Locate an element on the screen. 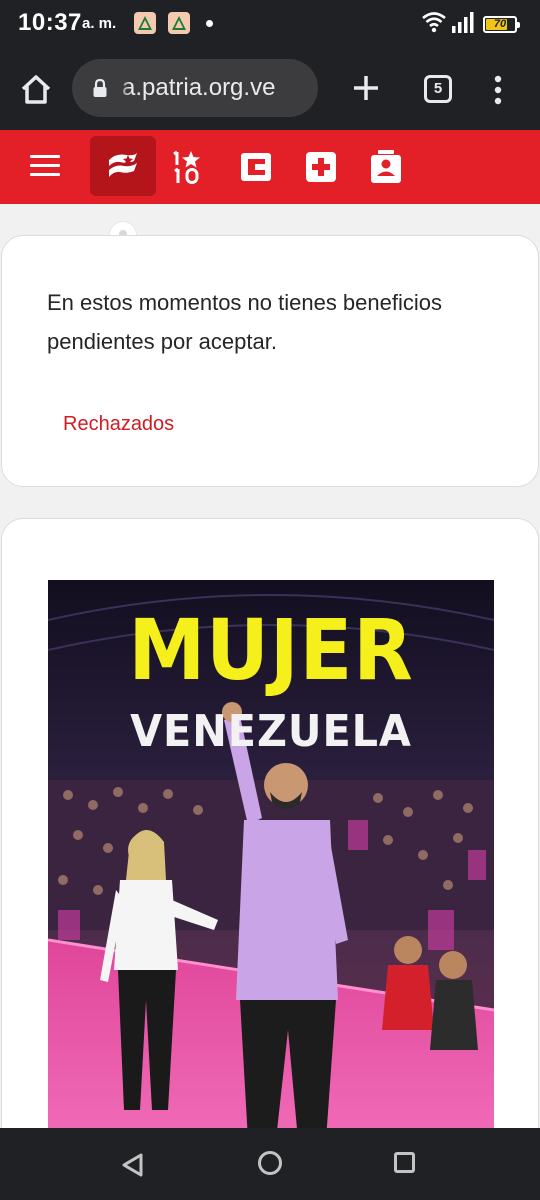  lock-icon is located at coordinates (100, 87).